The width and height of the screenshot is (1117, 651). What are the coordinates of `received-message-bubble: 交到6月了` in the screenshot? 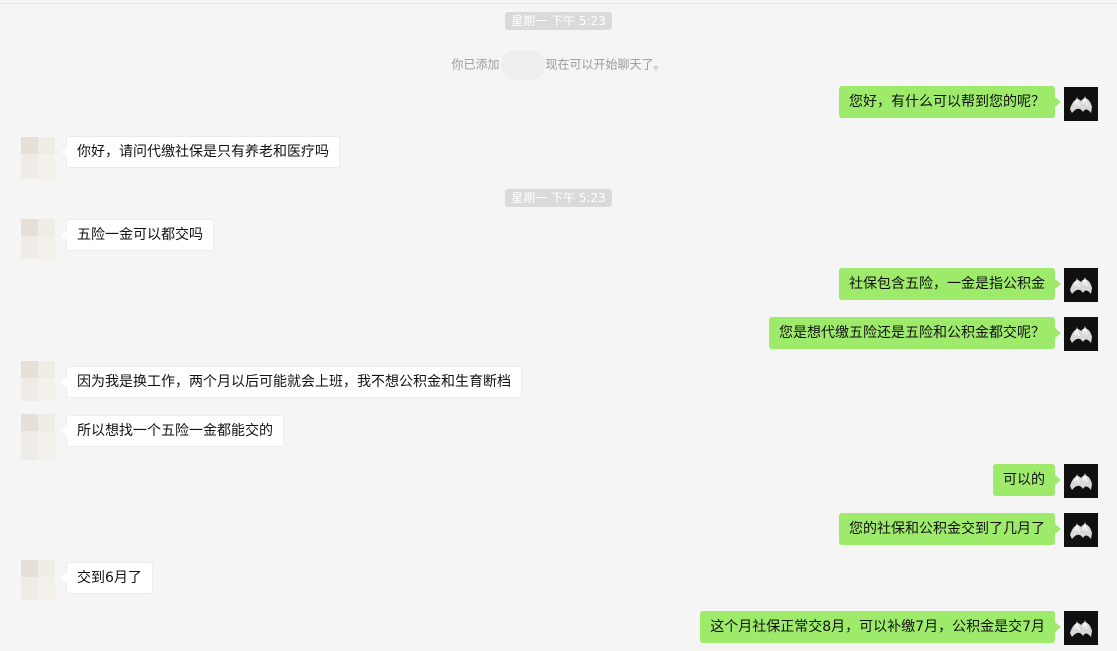 It's located at (107, 578).